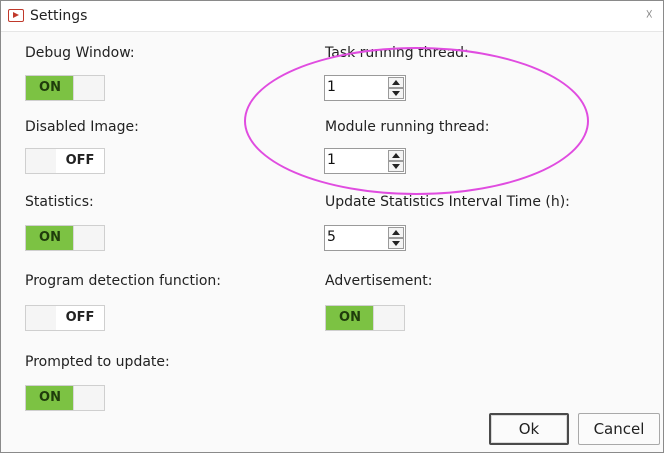 The height and width of the screenshot is (453, 664). I want to click on module-thread-label: Module running thread:, so click(407, 127).